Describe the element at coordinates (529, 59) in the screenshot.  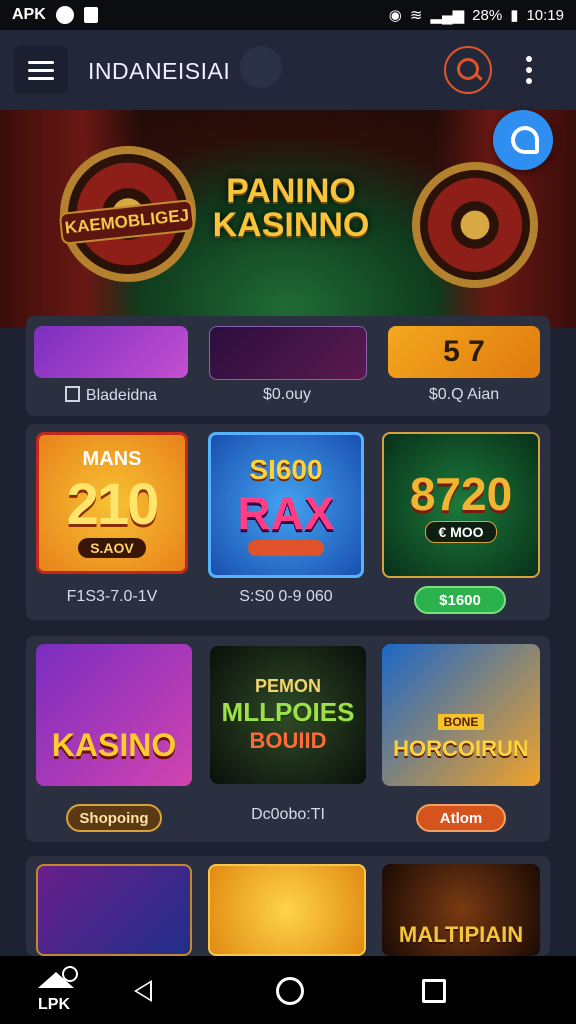
I see `kebab-icon` at that location.